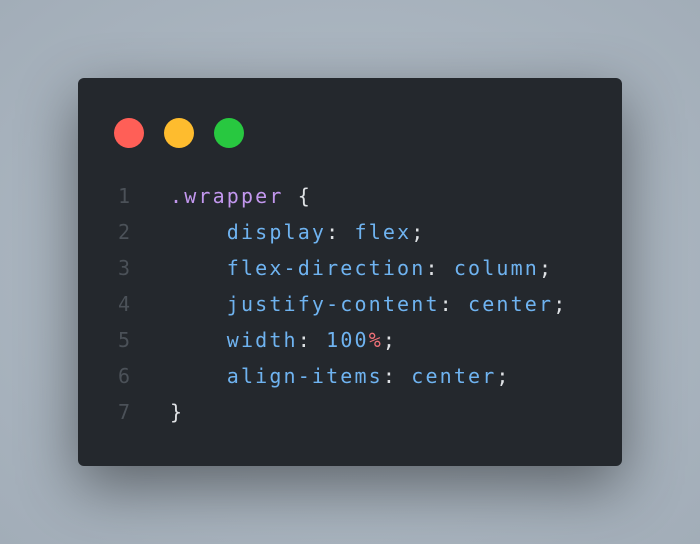 This screenshot has width=700, height=544. I want to click on line-number: 3, so click(125, 268).